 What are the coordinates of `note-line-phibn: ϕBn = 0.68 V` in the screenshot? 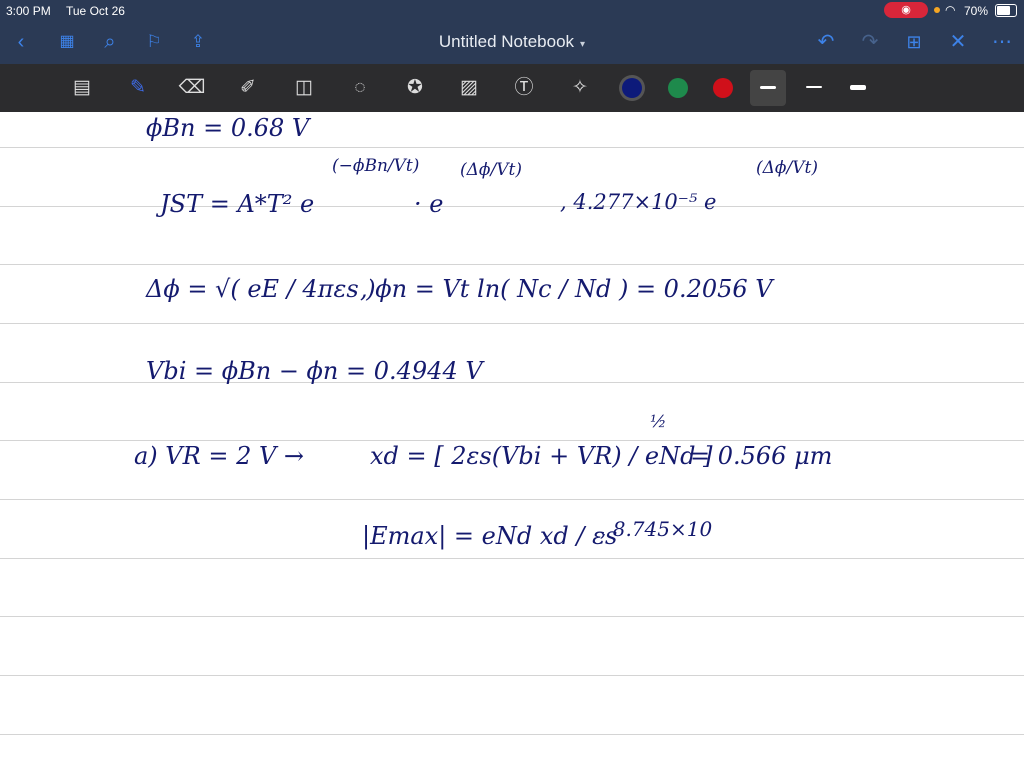 It's located at (228, 128).